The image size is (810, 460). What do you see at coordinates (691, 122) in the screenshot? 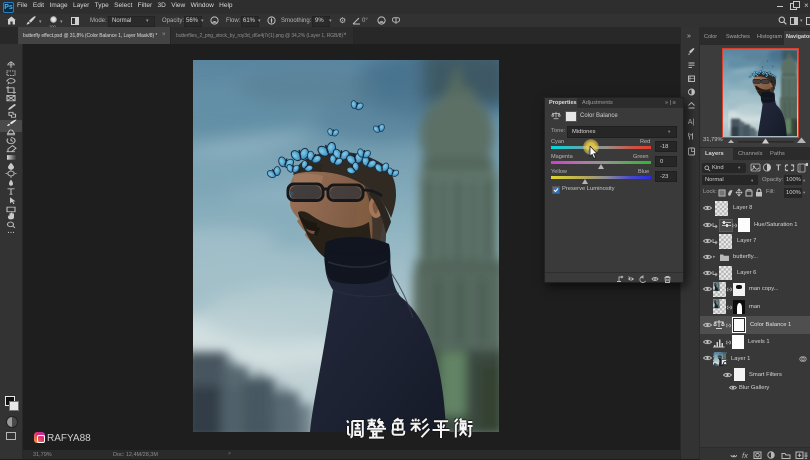
I see `svg-text: A|` at bounding box center [691, 122].